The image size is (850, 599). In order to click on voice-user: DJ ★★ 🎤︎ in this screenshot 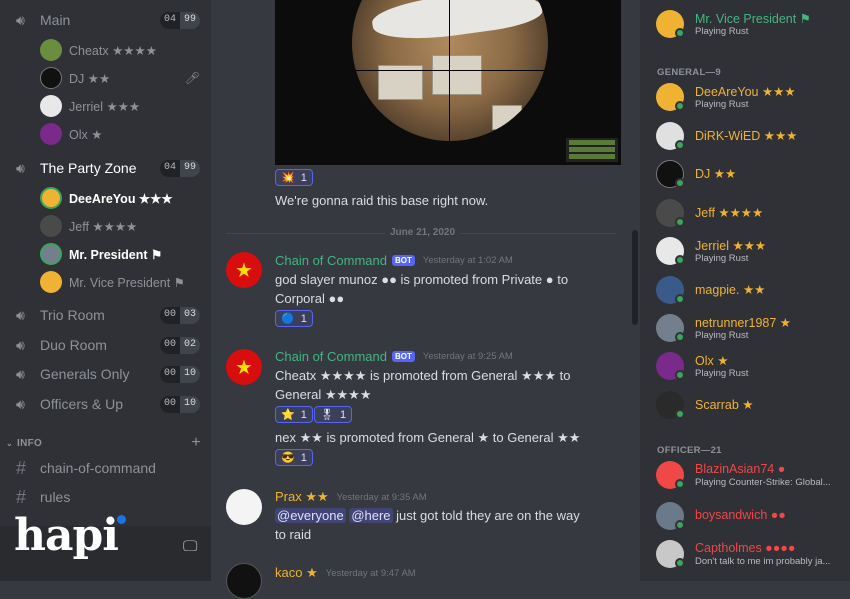, I will do `click(120, 78)`.